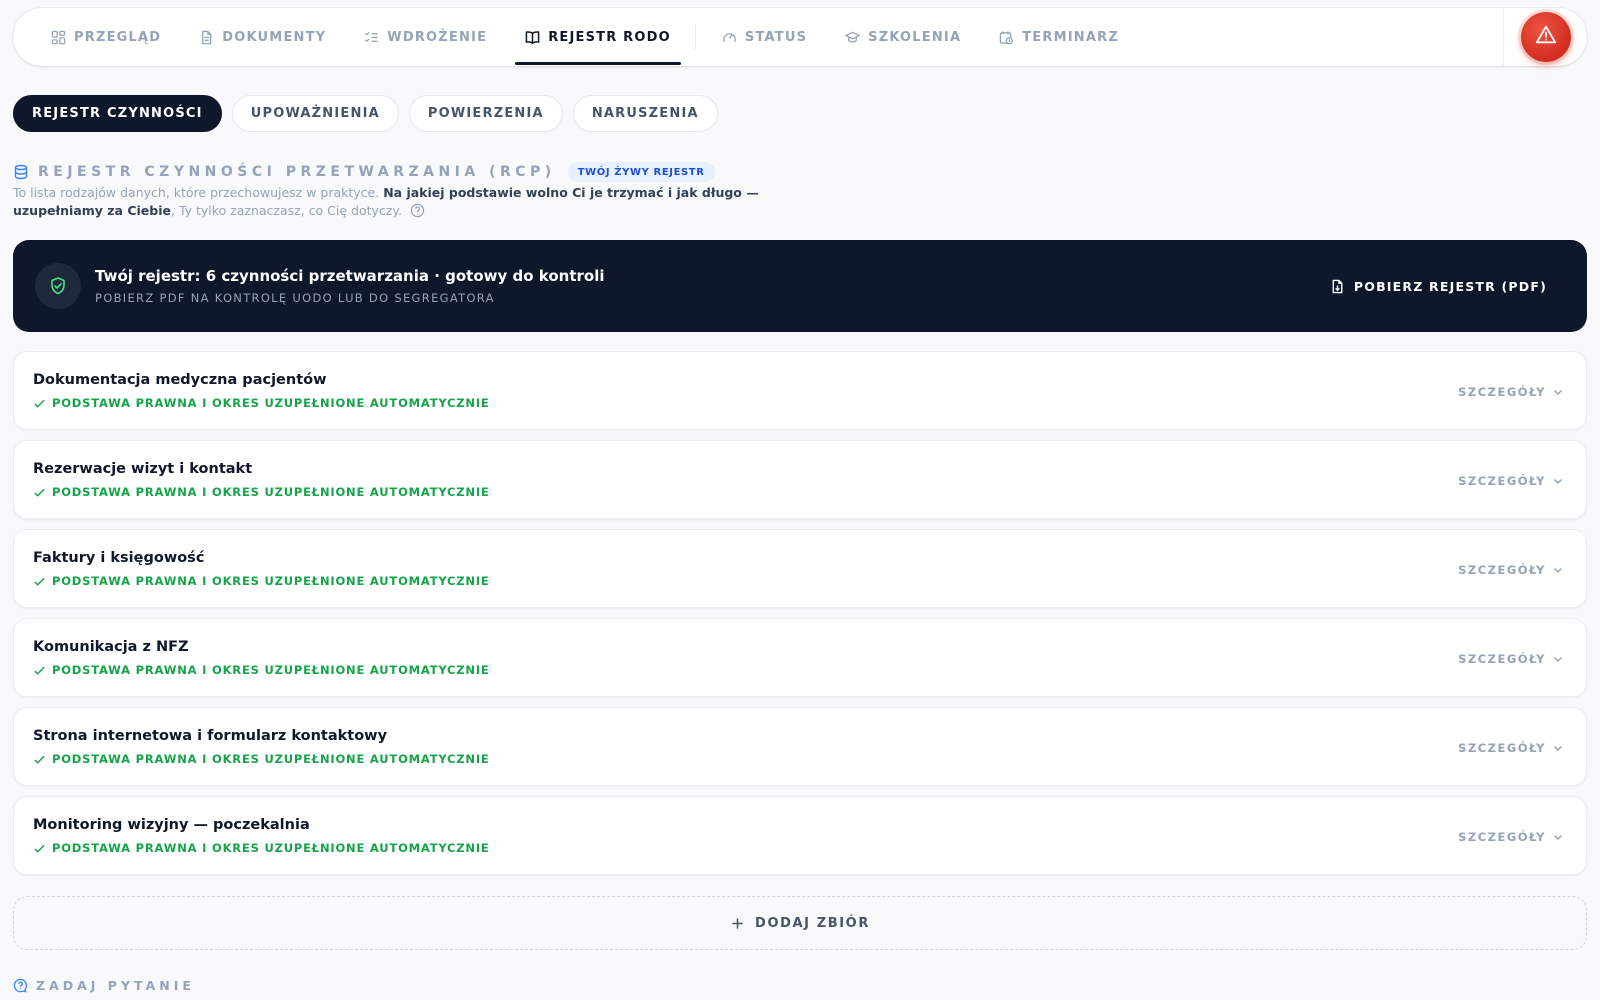 The image size is (1600, 1000). I want to click on subtab-upowaznienia: UPOWAŻNIENIA, so click(315, 113).